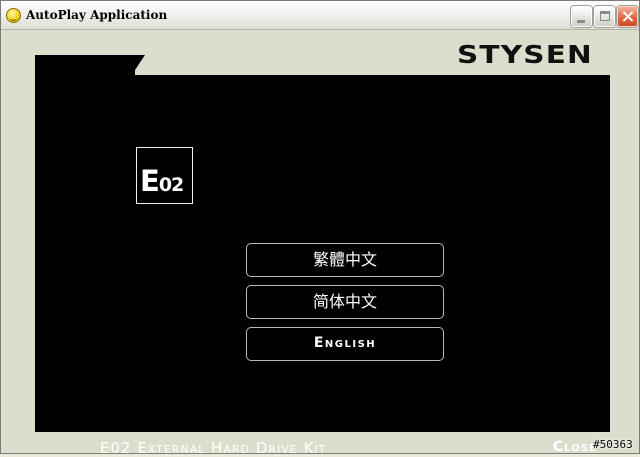  What do you see at coordinates (345, 302) in the screenshot?
I see `simplified-chinese-button: 简体中文` at bounding box center [345, 302].